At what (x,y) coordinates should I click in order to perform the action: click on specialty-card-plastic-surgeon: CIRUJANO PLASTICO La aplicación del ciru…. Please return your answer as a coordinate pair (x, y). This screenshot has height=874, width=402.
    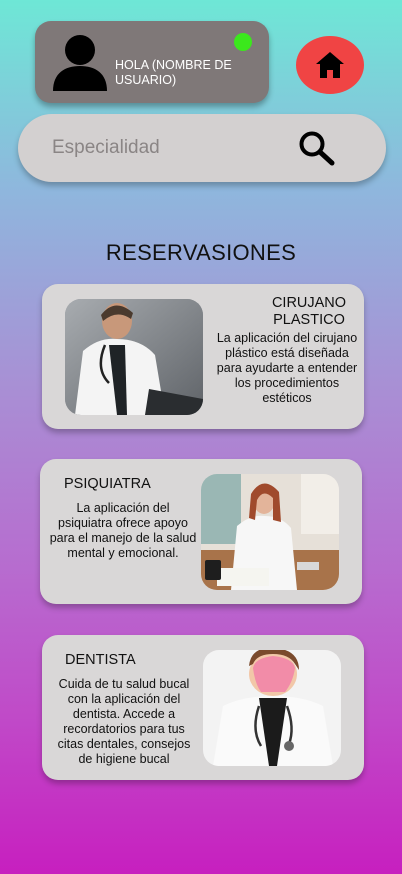
    Looking at the image, I should click on (203, 356).